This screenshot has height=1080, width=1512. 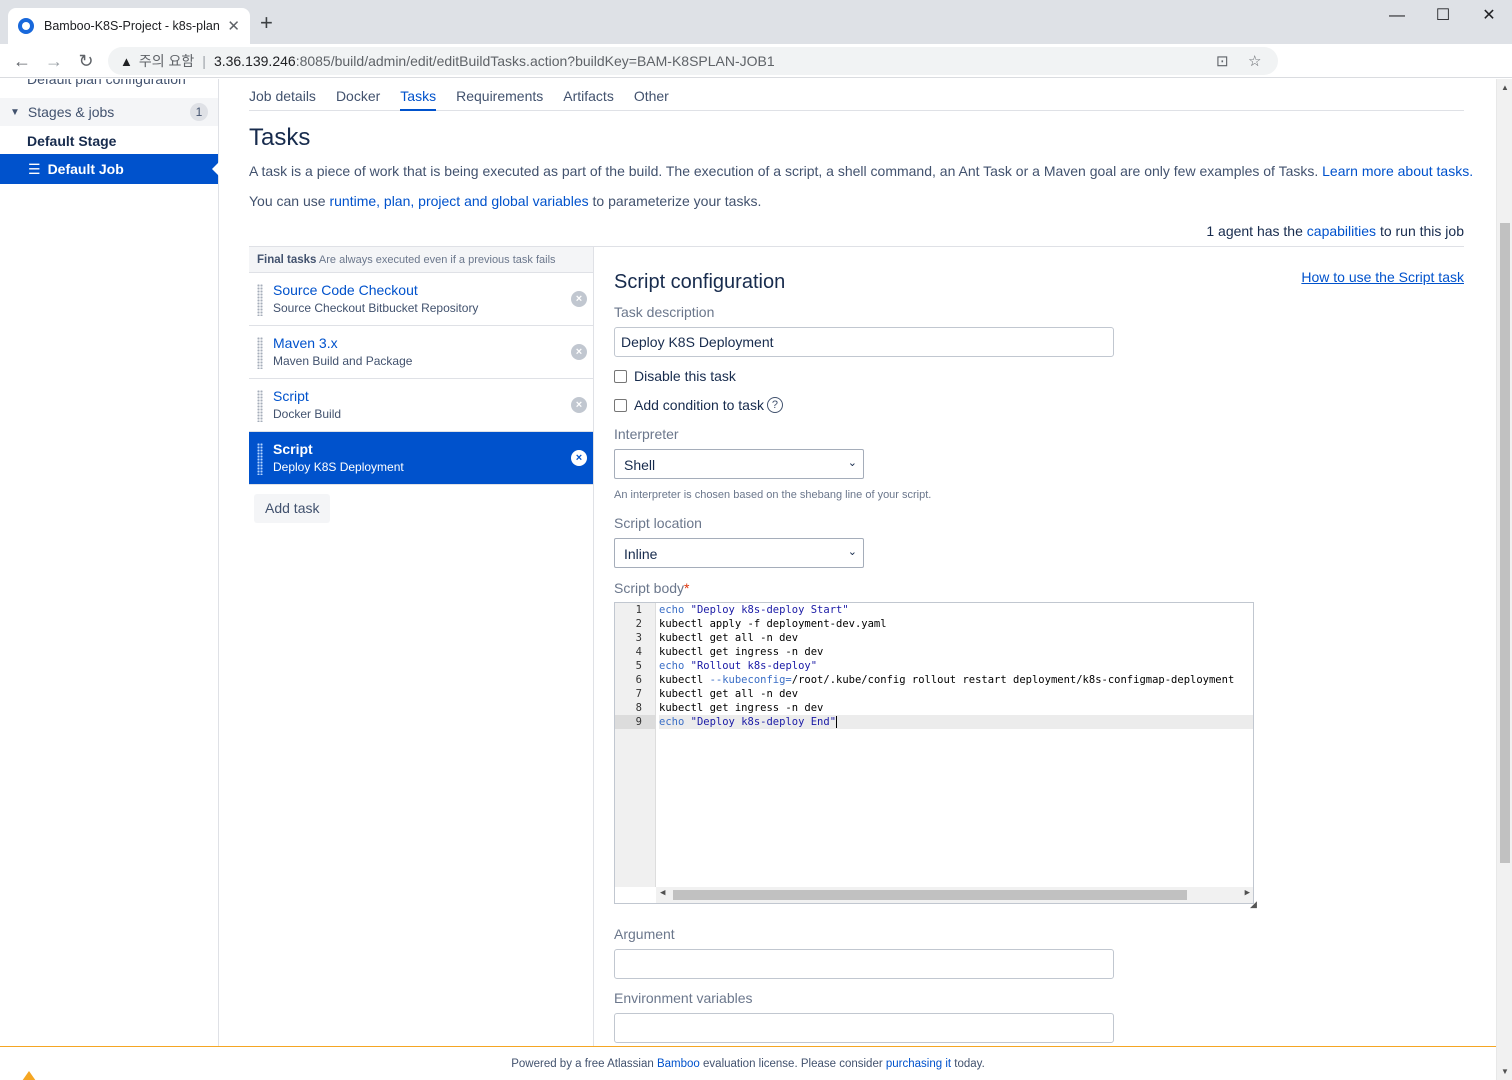 I want to click on sidebar-item-job: ☰ Default Job, so click(x=109, y=169).